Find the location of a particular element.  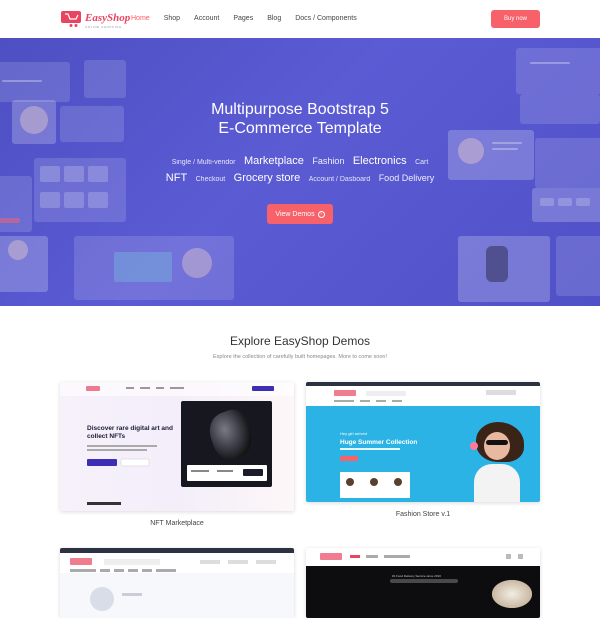

brand-logo: EasyShop ONLINE SHOPPING is located at coordinates (95, 19).